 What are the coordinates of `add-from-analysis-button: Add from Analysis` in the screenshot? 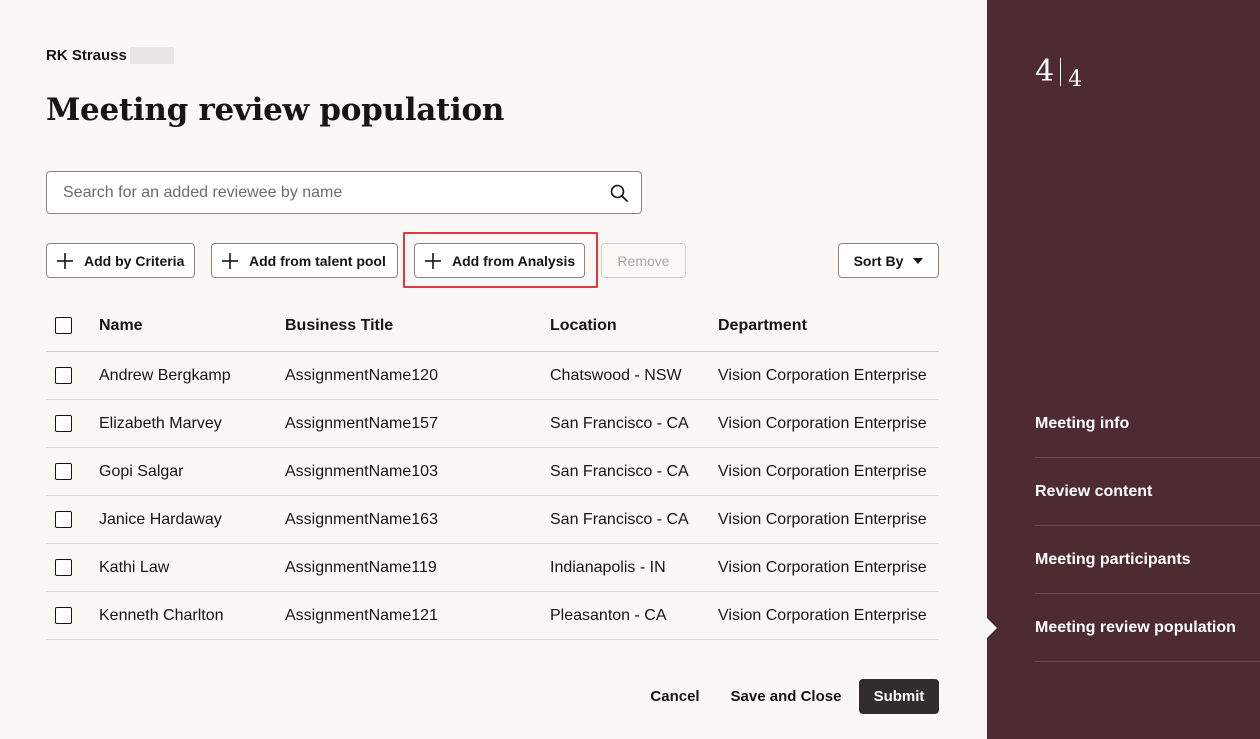 It's located at (499, 260).